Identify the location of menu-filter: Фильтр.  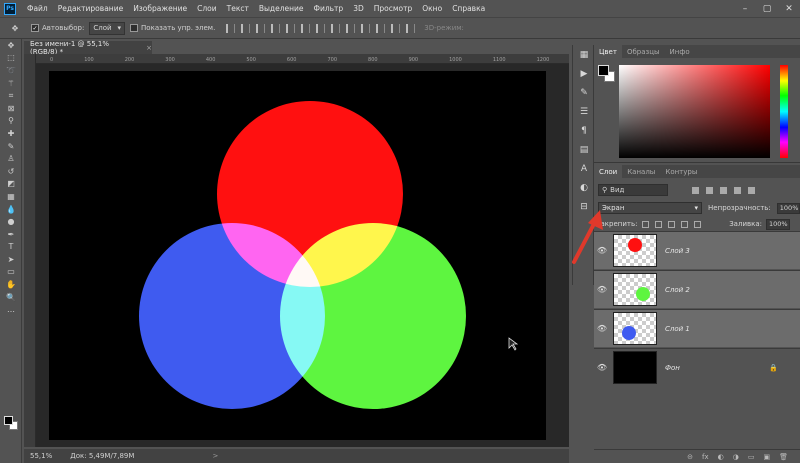
(329, 8).